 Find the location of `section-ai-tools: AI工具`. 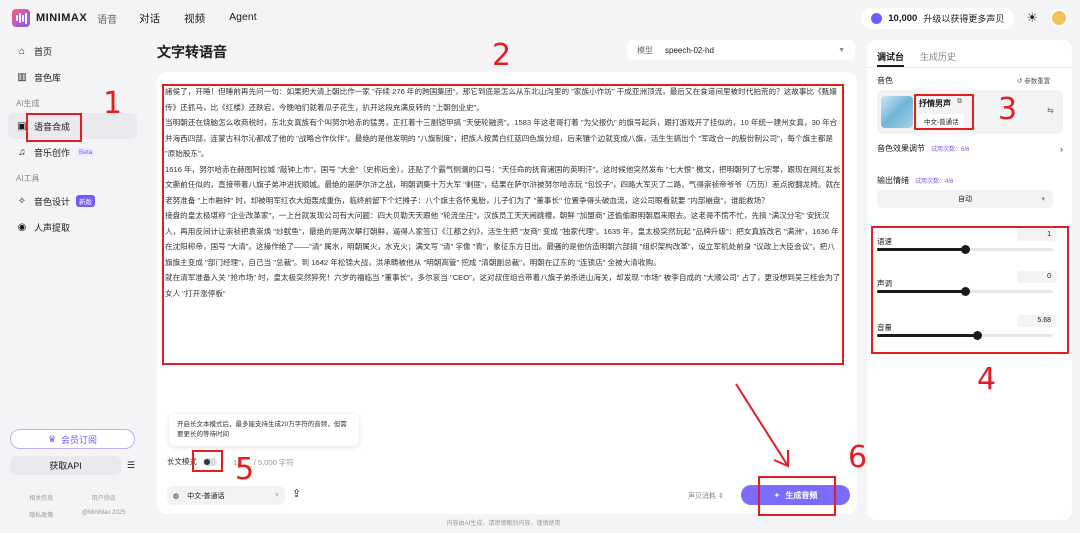

section-ai-tools: AI工具 is located at coordinates (28, 178).